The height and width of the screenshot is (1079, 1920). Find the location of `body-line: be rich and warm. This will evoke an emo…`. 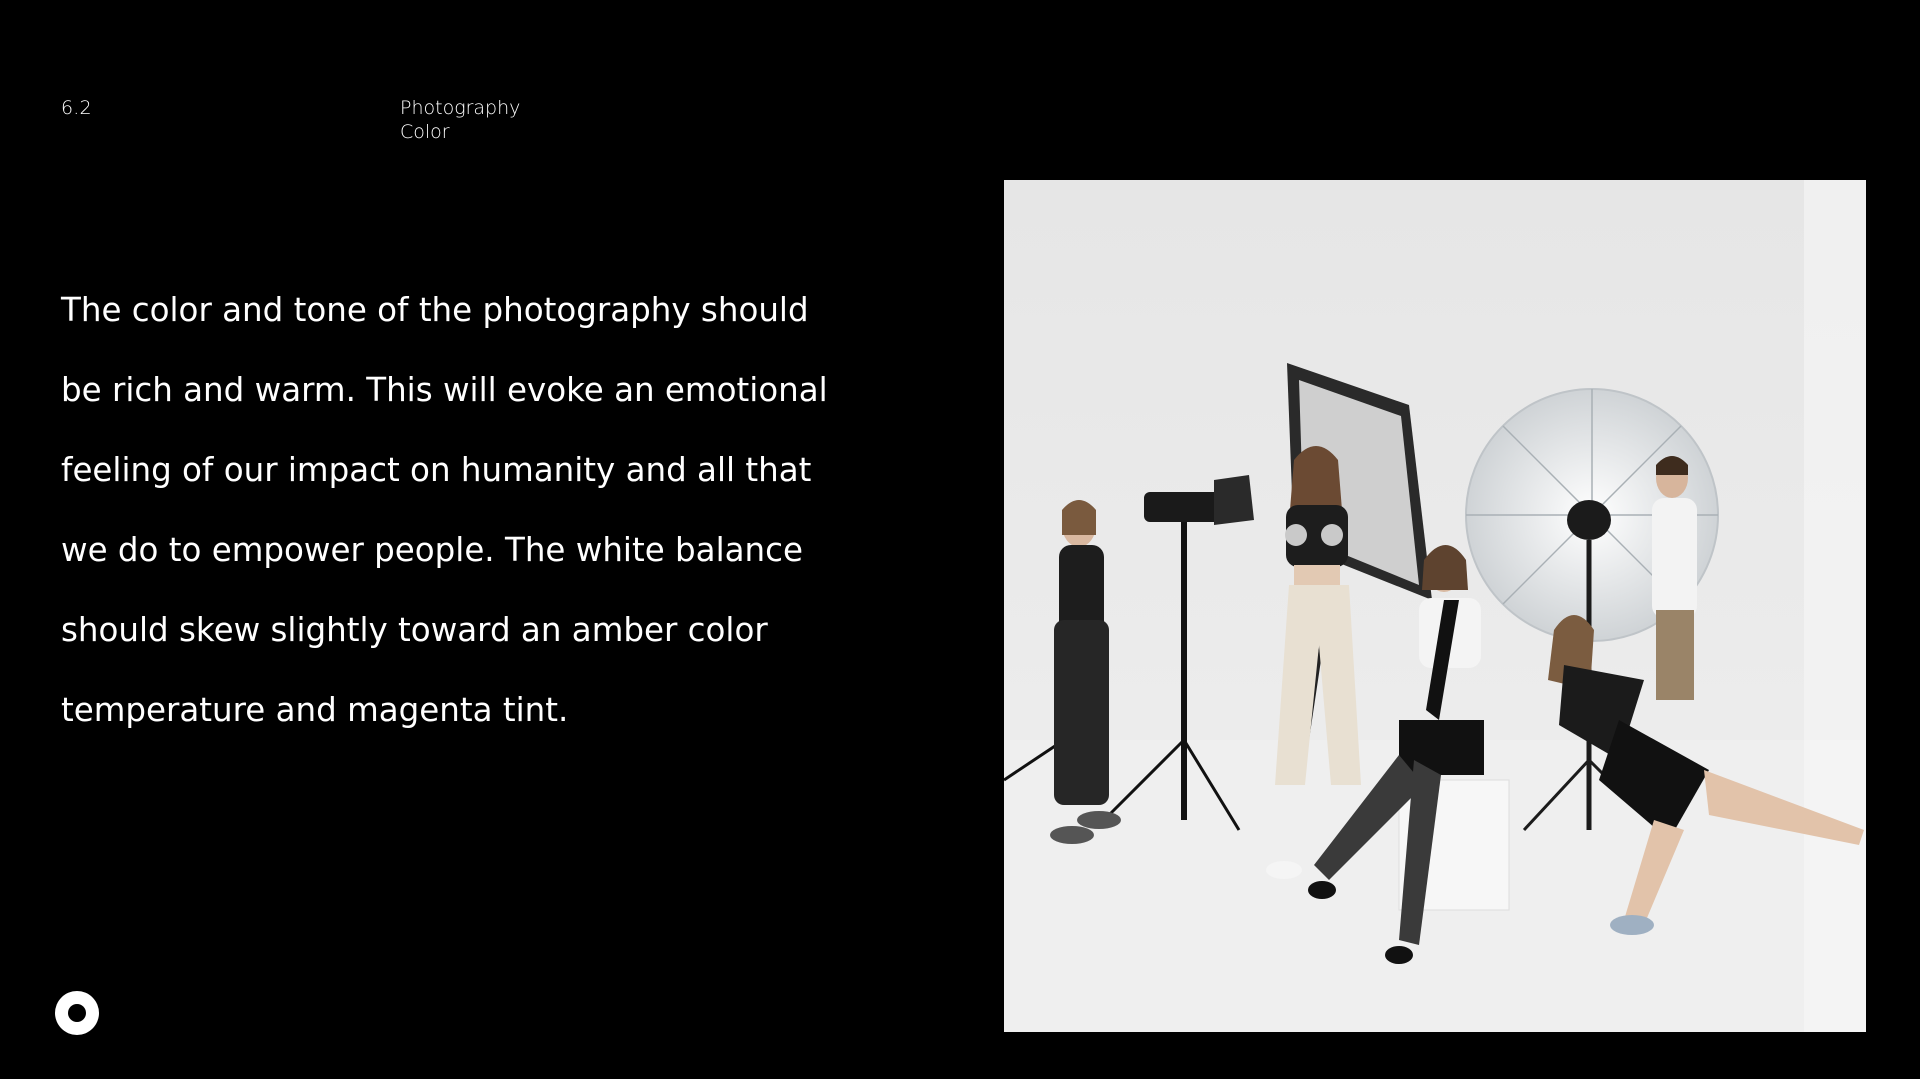

body-line: be rich and warm. This will evoke an emo… is located at coordinates (444, 390).